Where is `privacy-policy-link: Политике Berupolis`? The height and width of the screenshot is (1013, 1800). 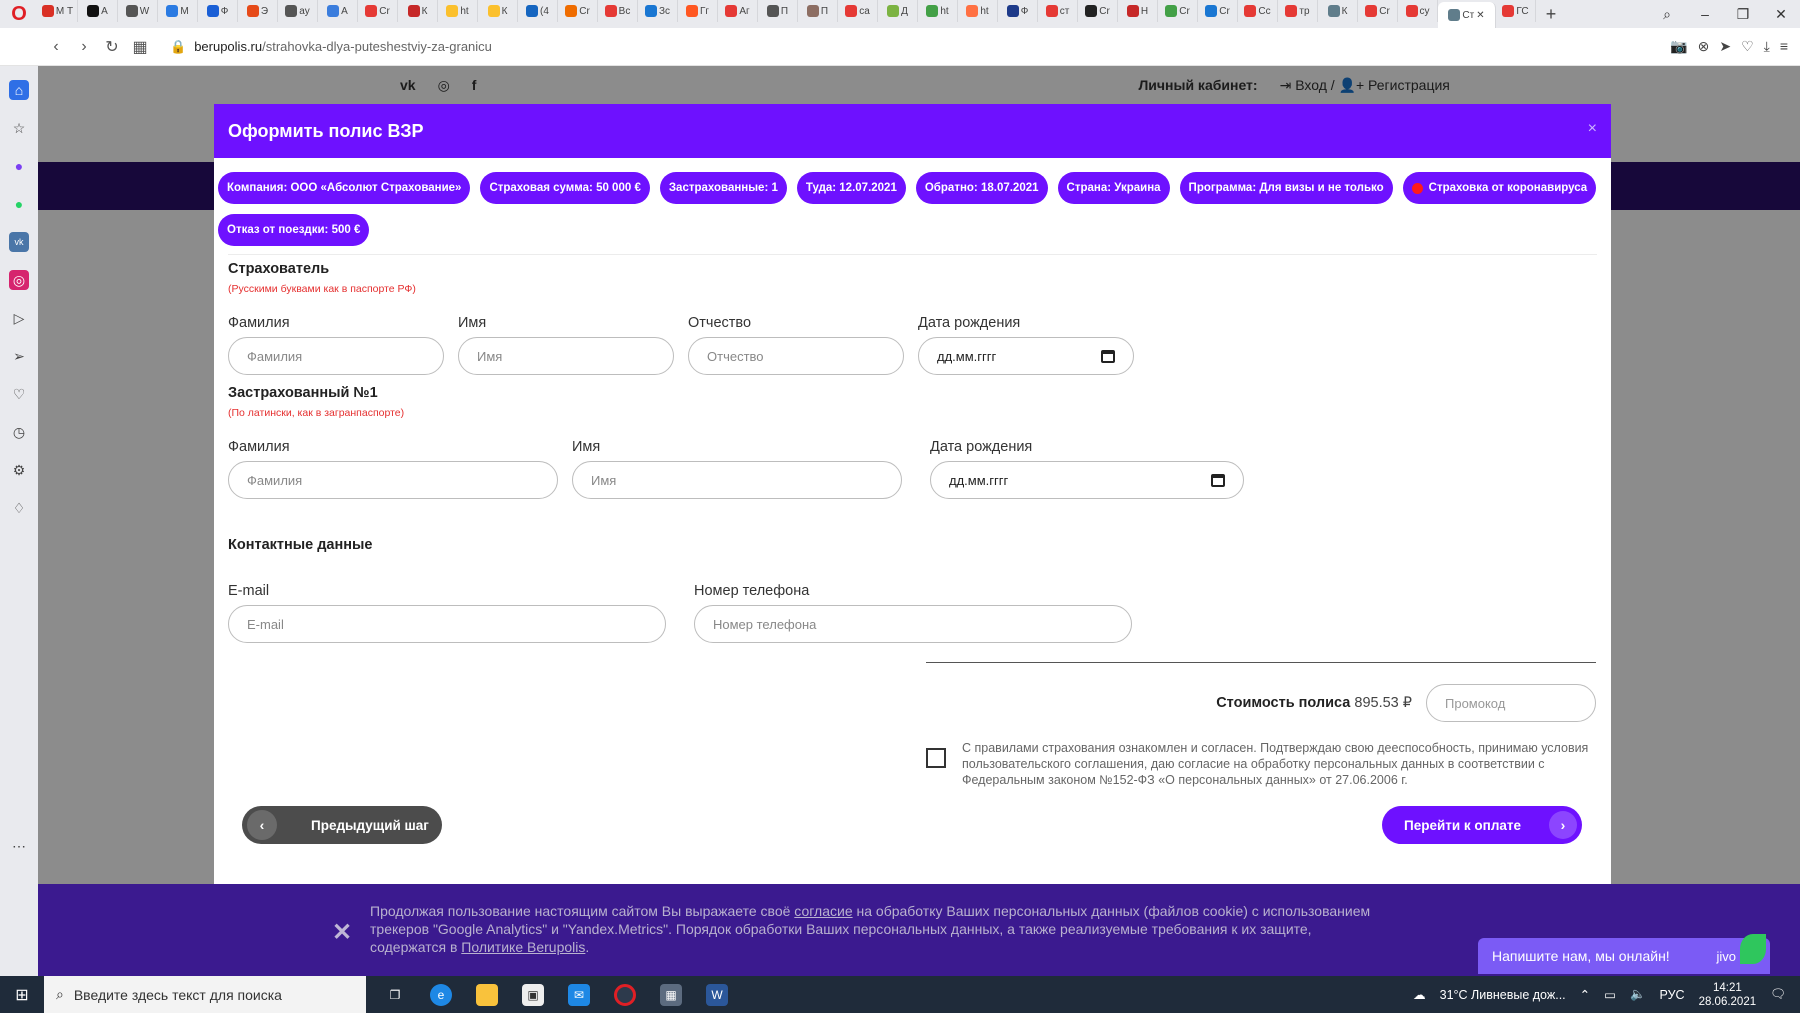 privacy-policy-link: Политике Berupolis is located at coordinates (523, 947).